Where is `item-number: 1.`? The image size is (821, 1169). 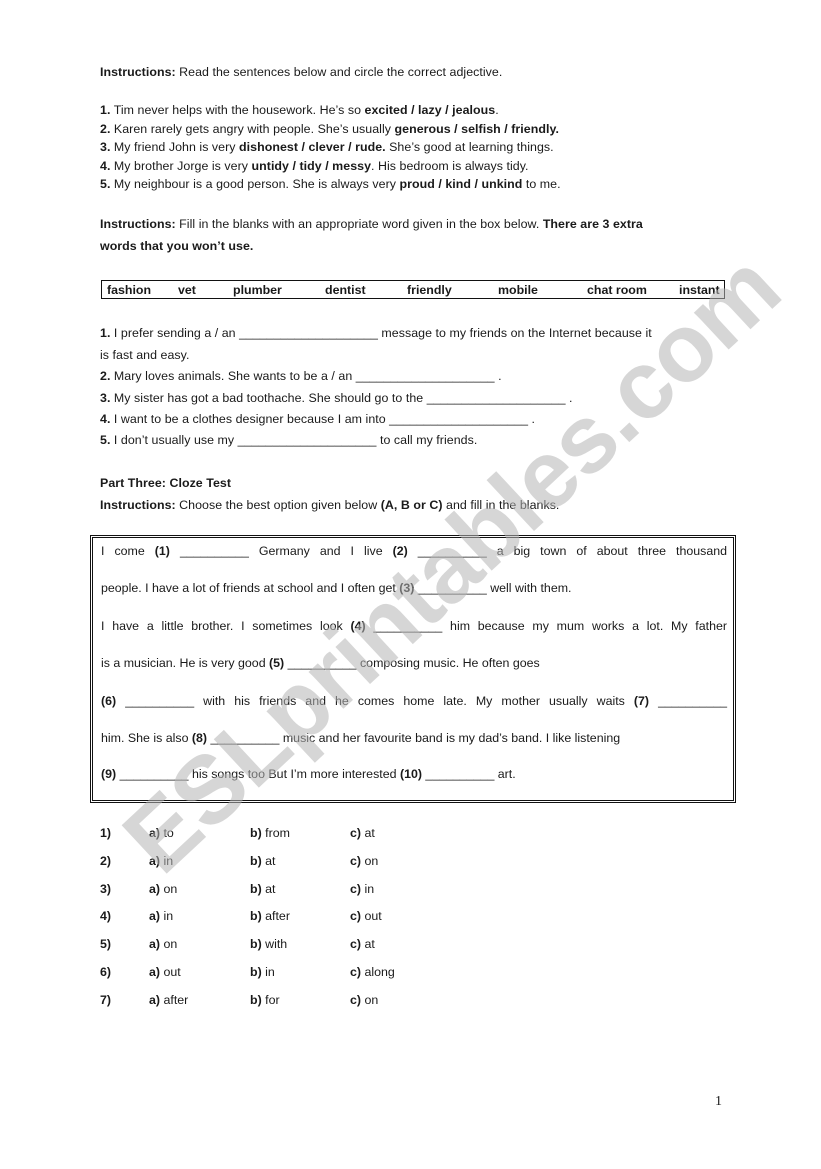 item-number: 1. is located at coordinates (105, 110).